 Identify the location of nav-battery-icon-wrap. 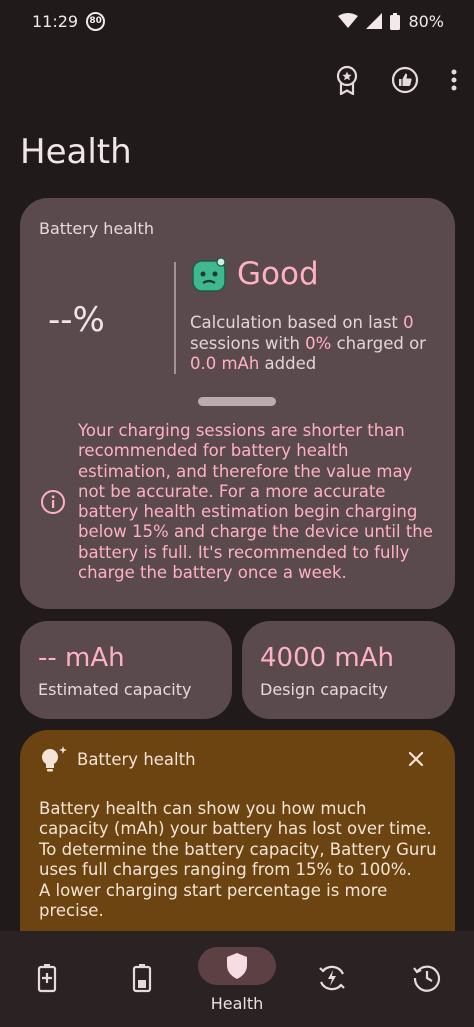
(142, 978).